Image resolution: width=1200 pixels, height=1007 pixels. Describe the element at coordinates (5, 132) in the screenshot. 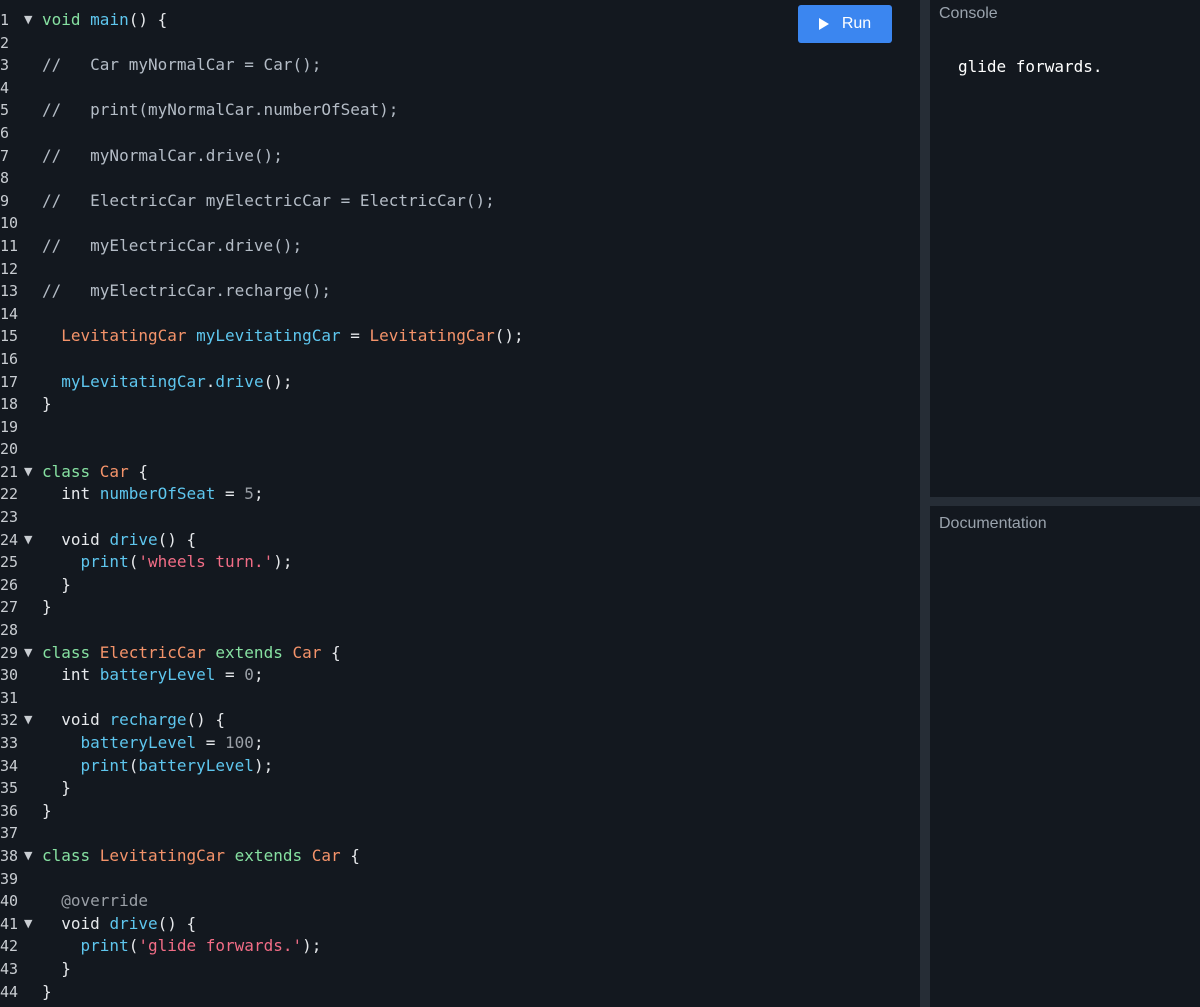

I see `line-number: 6` at that location.